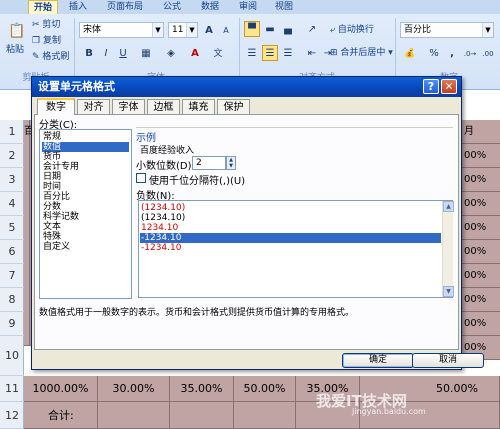 The width and height of the screenshot is (500, 429). I want to click on shrink-font-button: A, so click(226, 30).